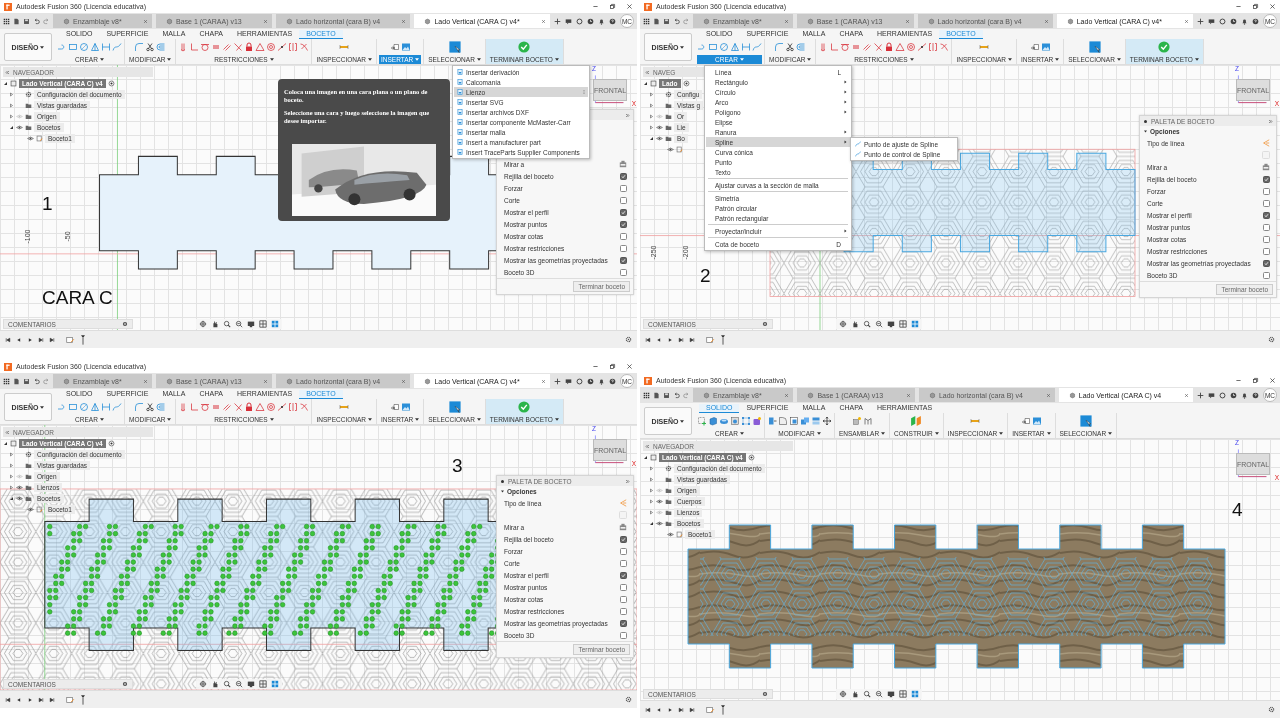 Image resolution: width=1280 pixels, height=720 pixels. What do you see at coordinates (686, 83) in the screenshot?
I see `radio-icon` at bounding box center [686, 83].